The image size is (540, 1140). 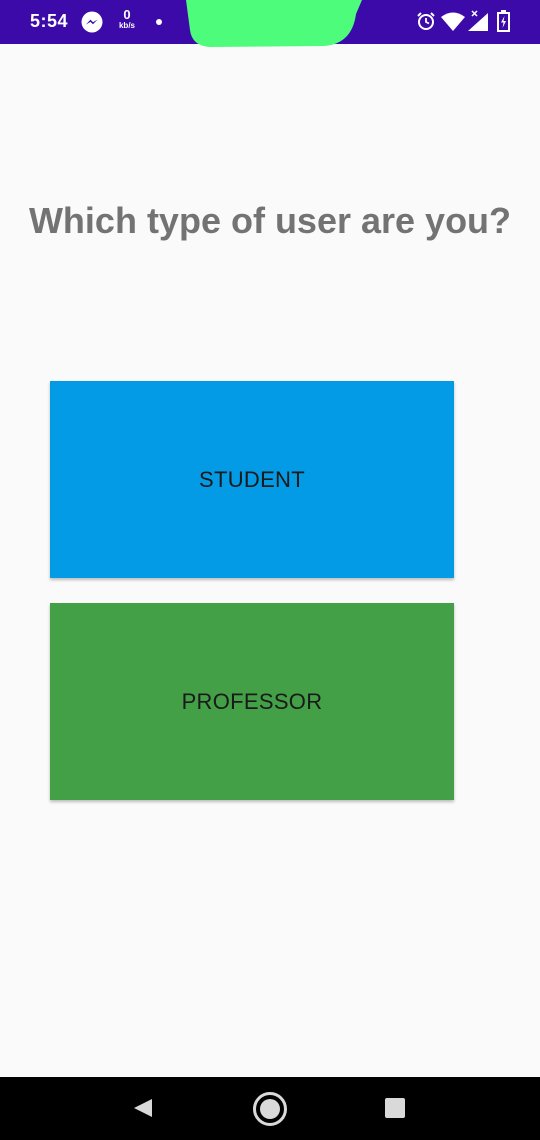 What do you see at coordinates (252, 701) in the screenshot?
I see `professor-button: PROFESSOR` at bounding box center [252, 701].